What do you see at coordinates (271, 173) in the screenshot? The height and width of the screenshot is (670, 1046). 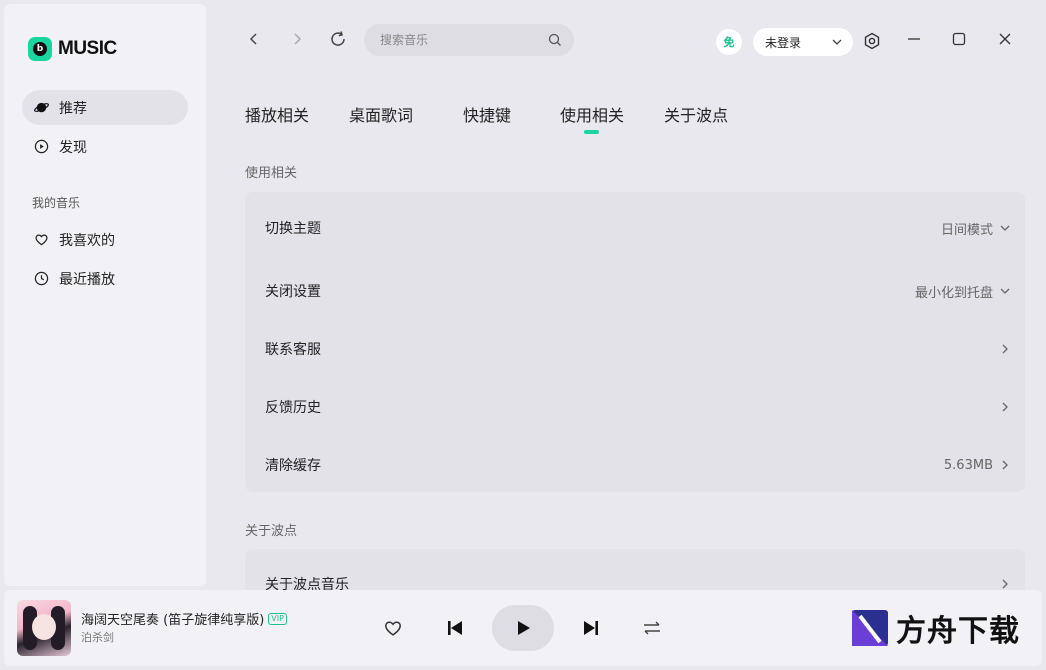 I see `usage-section-title: 使用相关` at bounding box center [271, 173].